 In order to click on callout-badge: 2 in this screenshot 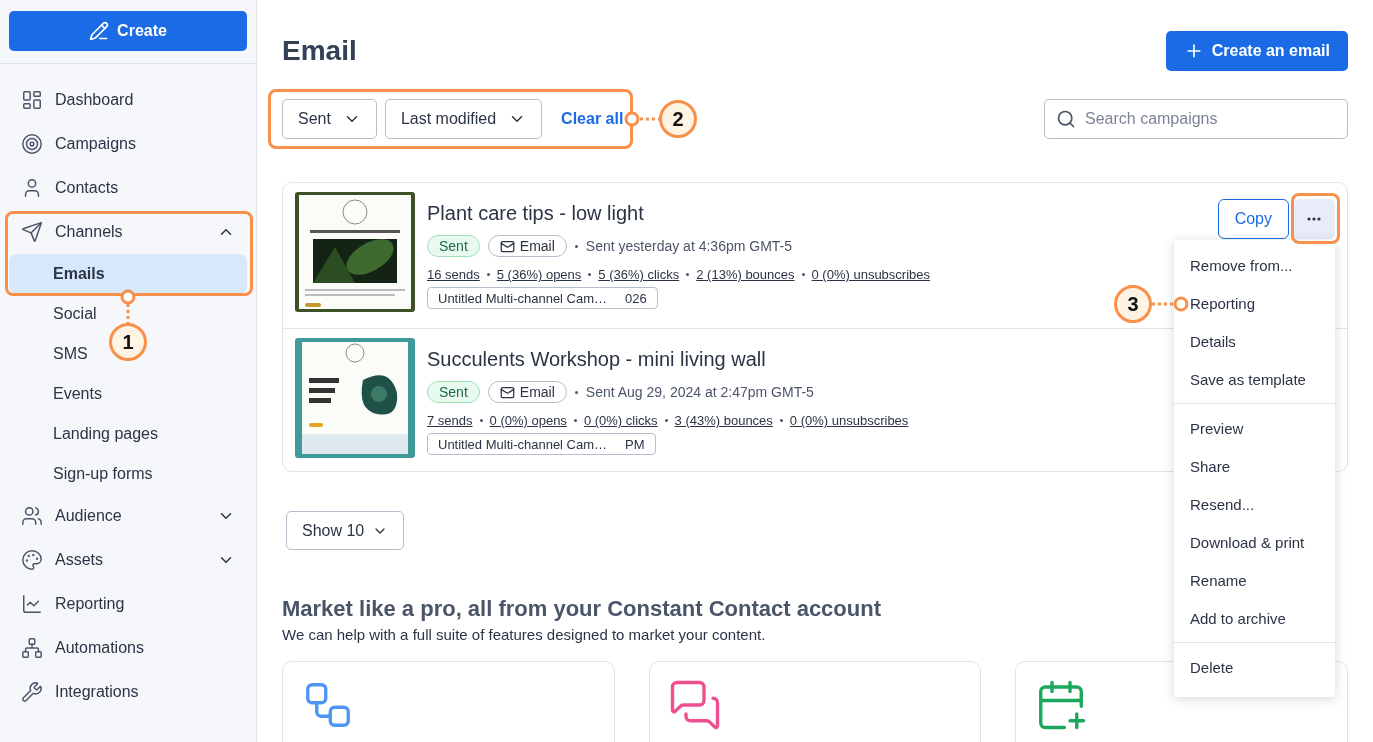, I will do `click(678, 119)`.